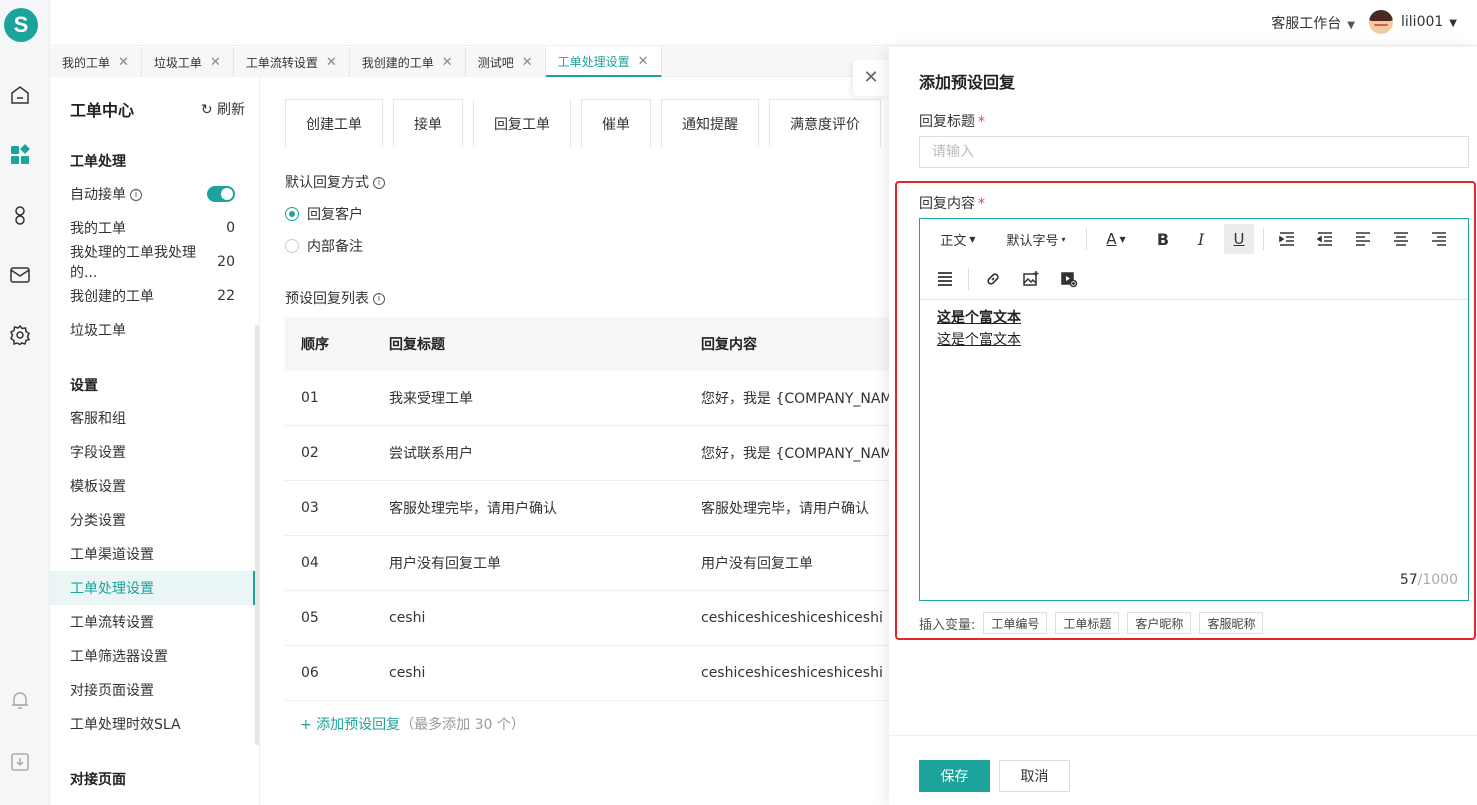 This screenshot has height=805, width=1477. Describe the element at coordinates (20, 762) in the screenshot. I see `download-icon` at that location.